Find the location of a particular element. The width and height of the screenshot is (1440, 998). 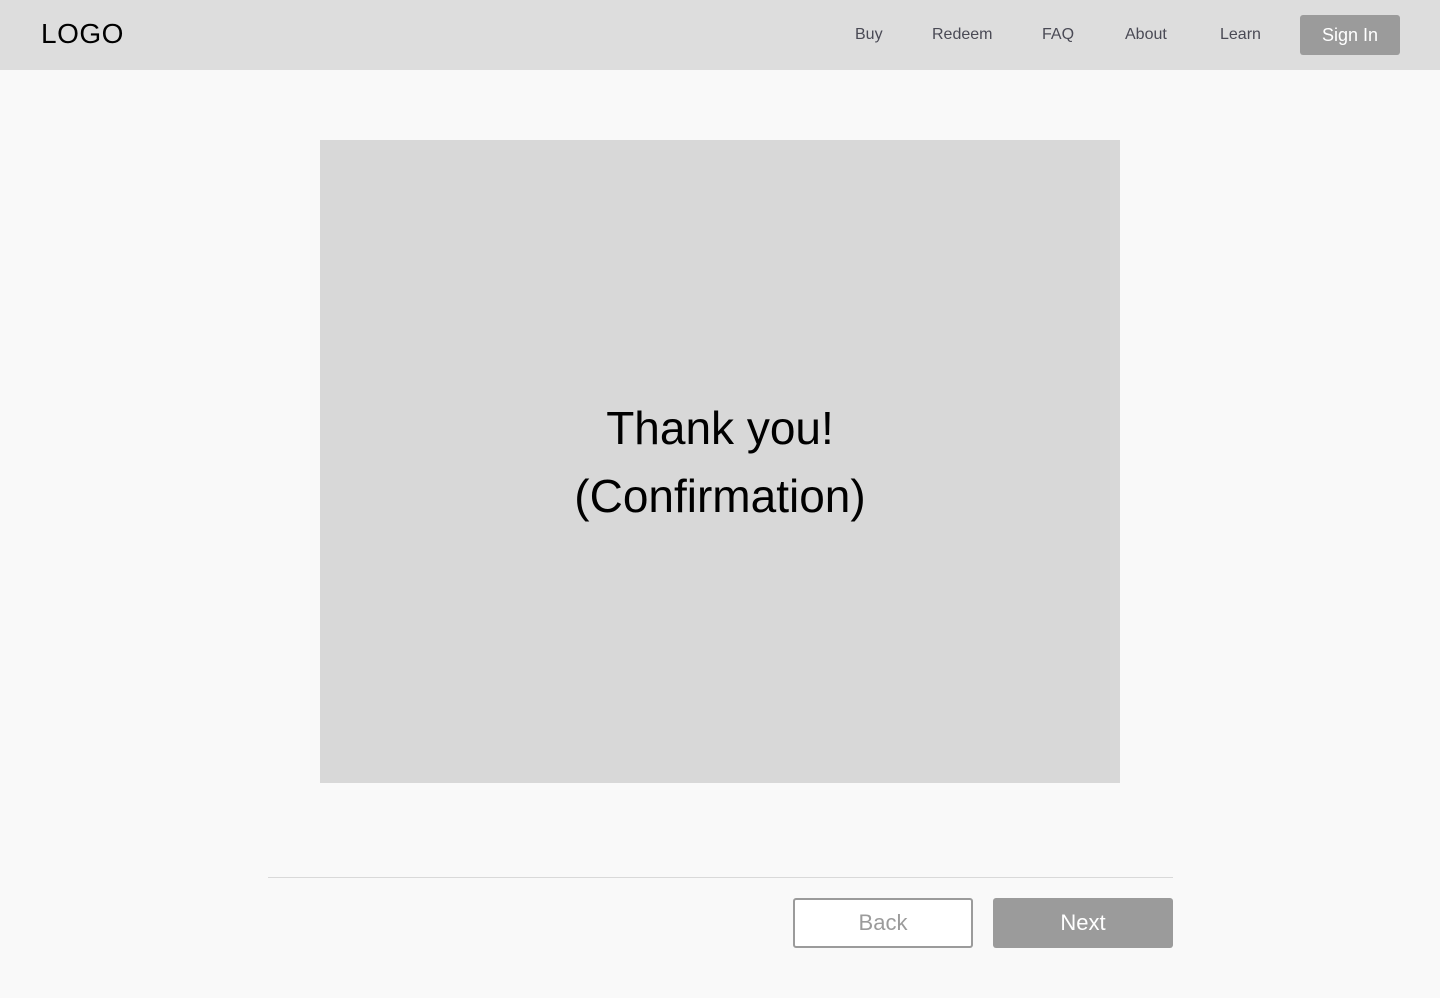

next-button: Next is located at coordinates (1083, 923).